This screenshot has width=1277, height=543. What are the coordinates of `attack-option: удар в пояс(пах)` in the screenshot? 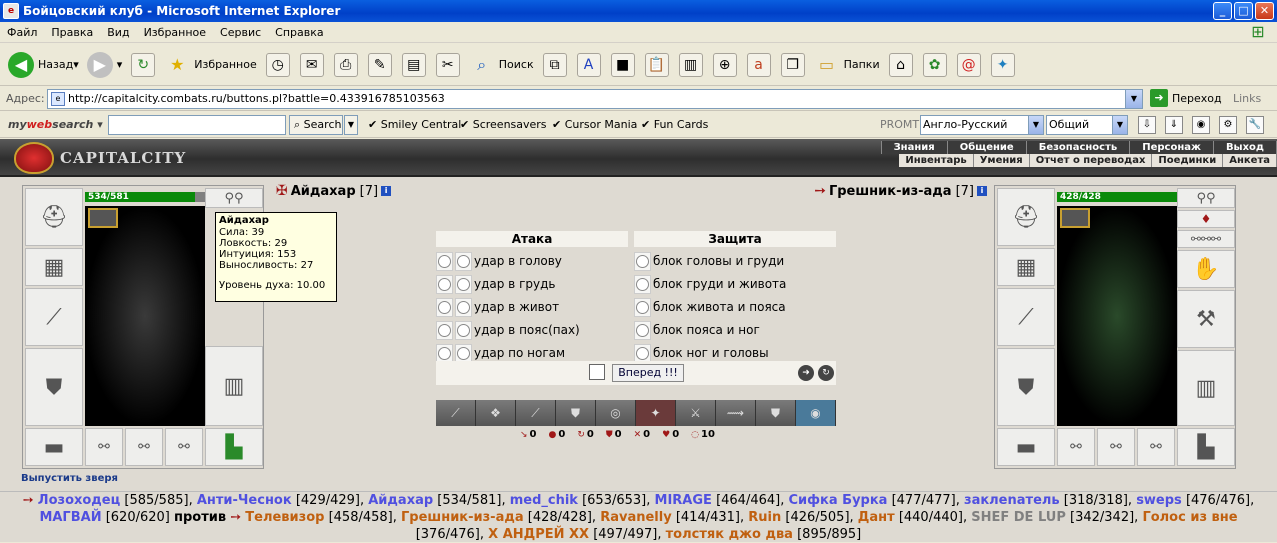 It's located at (508, 330).